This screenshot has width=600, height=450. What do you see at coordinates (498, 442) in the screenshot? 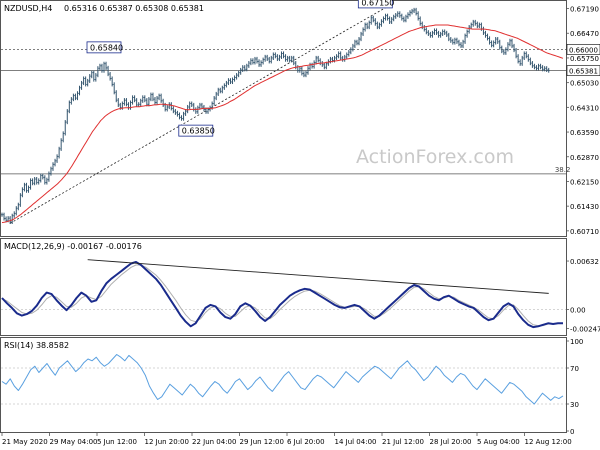
I see `x-tick-label: 5 Aug 04:00` at bounding box center [498, 442].